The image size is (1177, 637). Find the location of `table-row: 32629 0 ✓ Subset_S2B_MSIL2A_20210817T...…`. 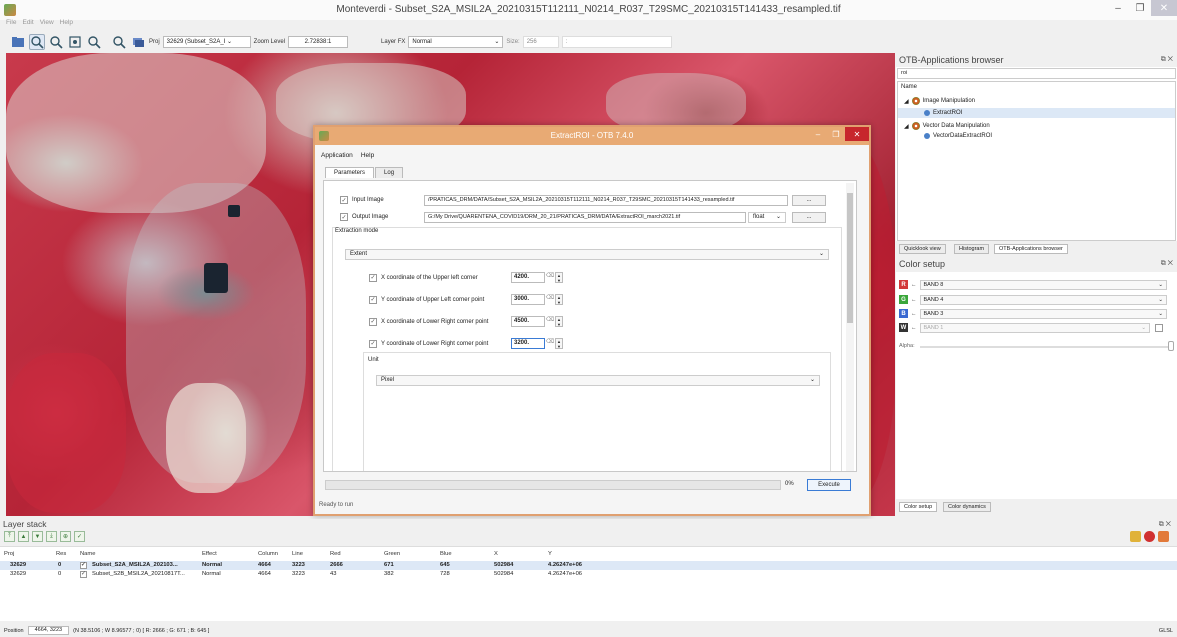

table-row: 32629 0 ✓ Subset_S2B_MSIL2A_20210817T...… is located at coordinates (588, 574).